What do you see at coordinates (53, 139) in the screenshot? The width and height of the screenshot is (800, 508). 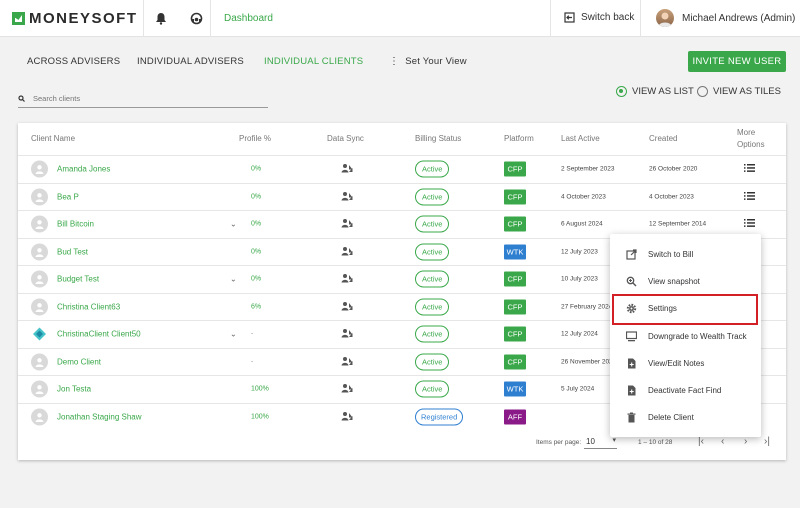 I see `col-client-name: Client Name` at bounding box center [53, 139].